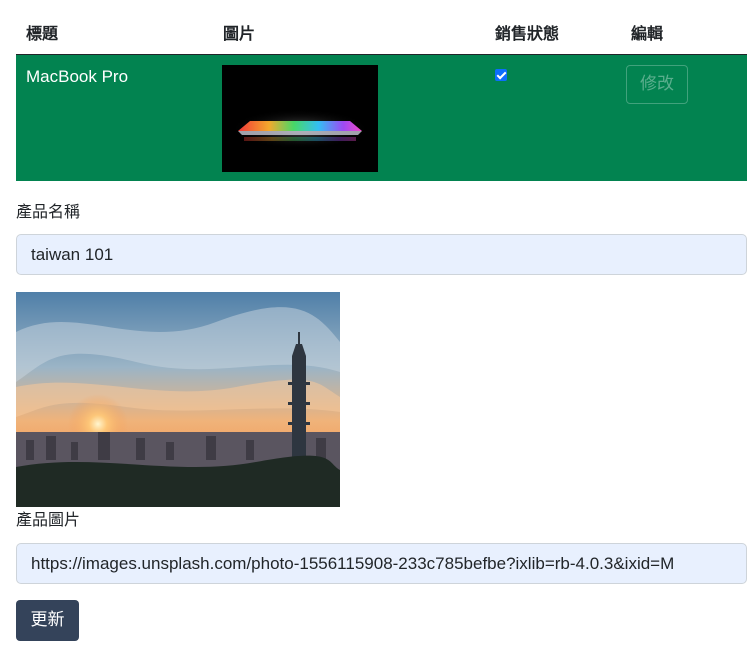 The image size is (747, 666). I want to click on edit-button: 修改, so click(657, 84).